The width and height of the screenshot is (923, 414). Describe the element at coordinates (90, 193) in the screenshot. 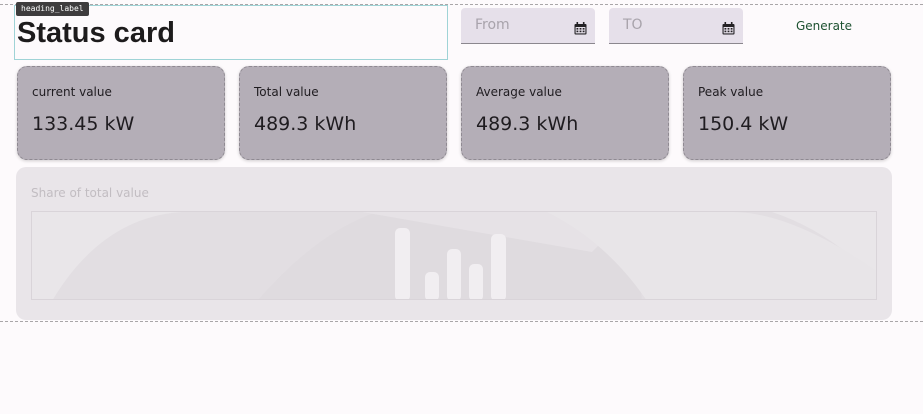

I see `share-panel-title: Share of total value` at that location.